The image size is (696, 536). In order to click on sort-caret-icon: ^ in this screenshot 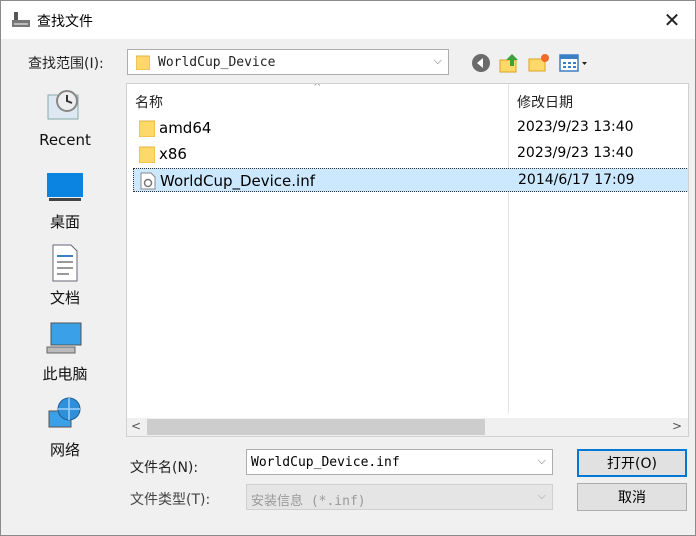, I will do `click(317, 88)`.